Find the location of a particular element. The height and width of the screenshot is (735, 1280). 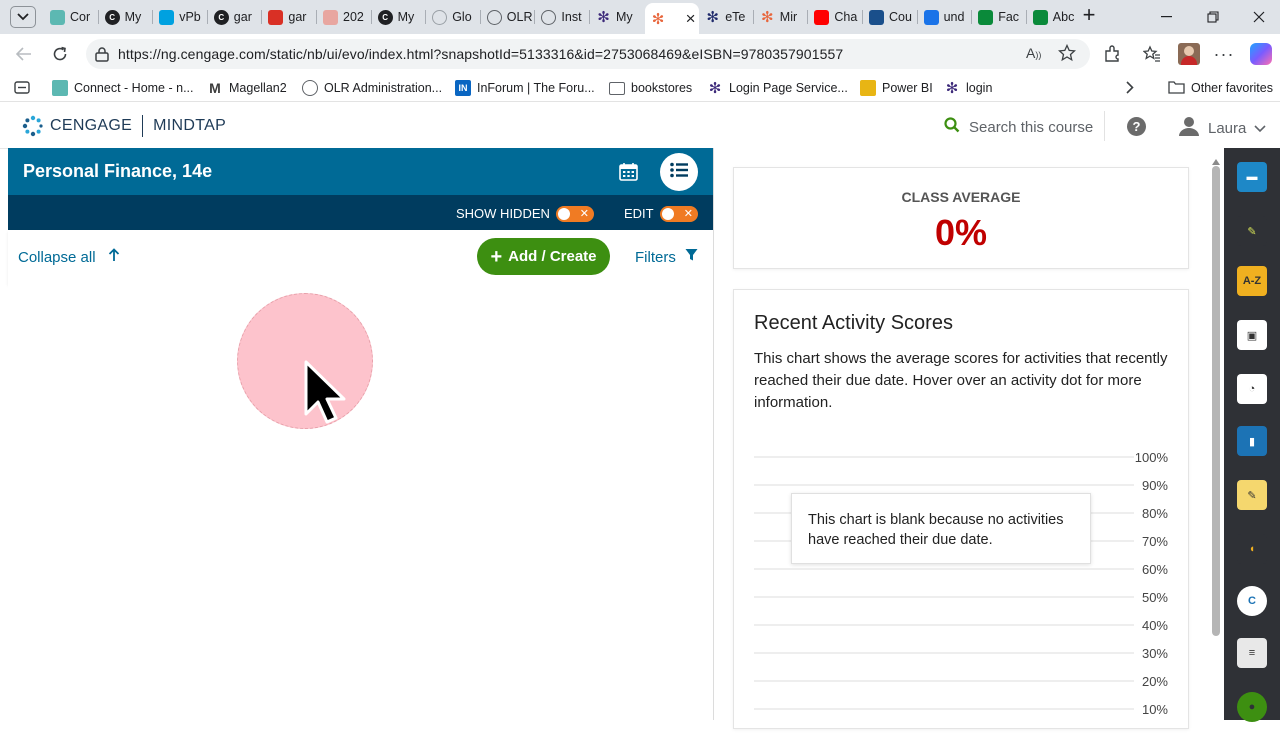

browser-tab: und is located at coordinates (944, 17).